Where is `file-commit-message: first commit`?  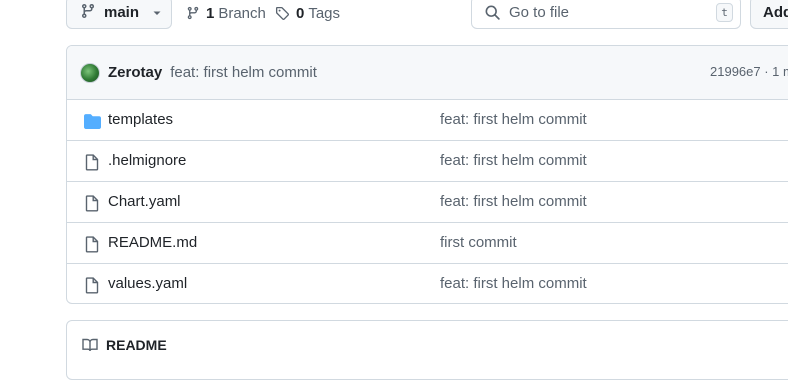 file-commit-message: first commit is located at coordinates (478, 242).